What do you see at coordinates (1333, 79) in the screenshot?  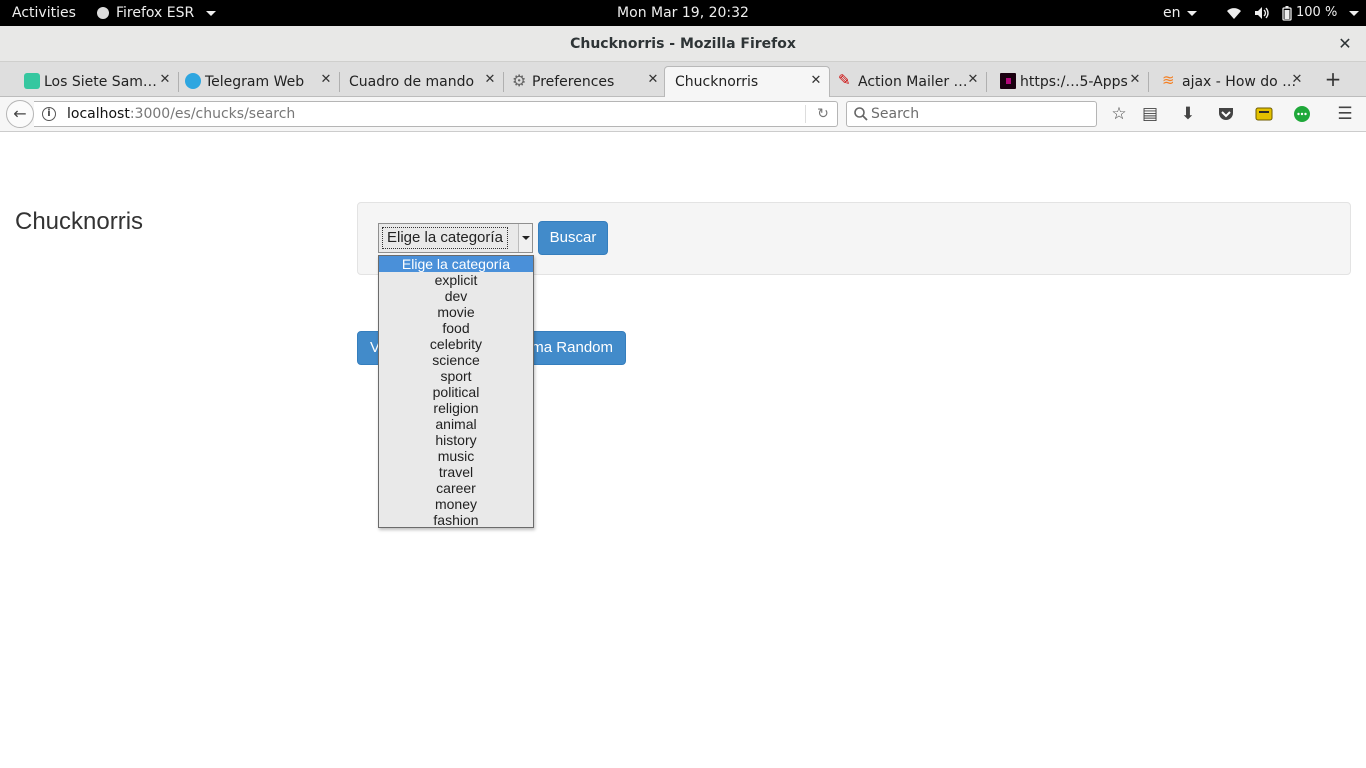 I see `new-tab-button: +` at bounding box center [1333, 79].